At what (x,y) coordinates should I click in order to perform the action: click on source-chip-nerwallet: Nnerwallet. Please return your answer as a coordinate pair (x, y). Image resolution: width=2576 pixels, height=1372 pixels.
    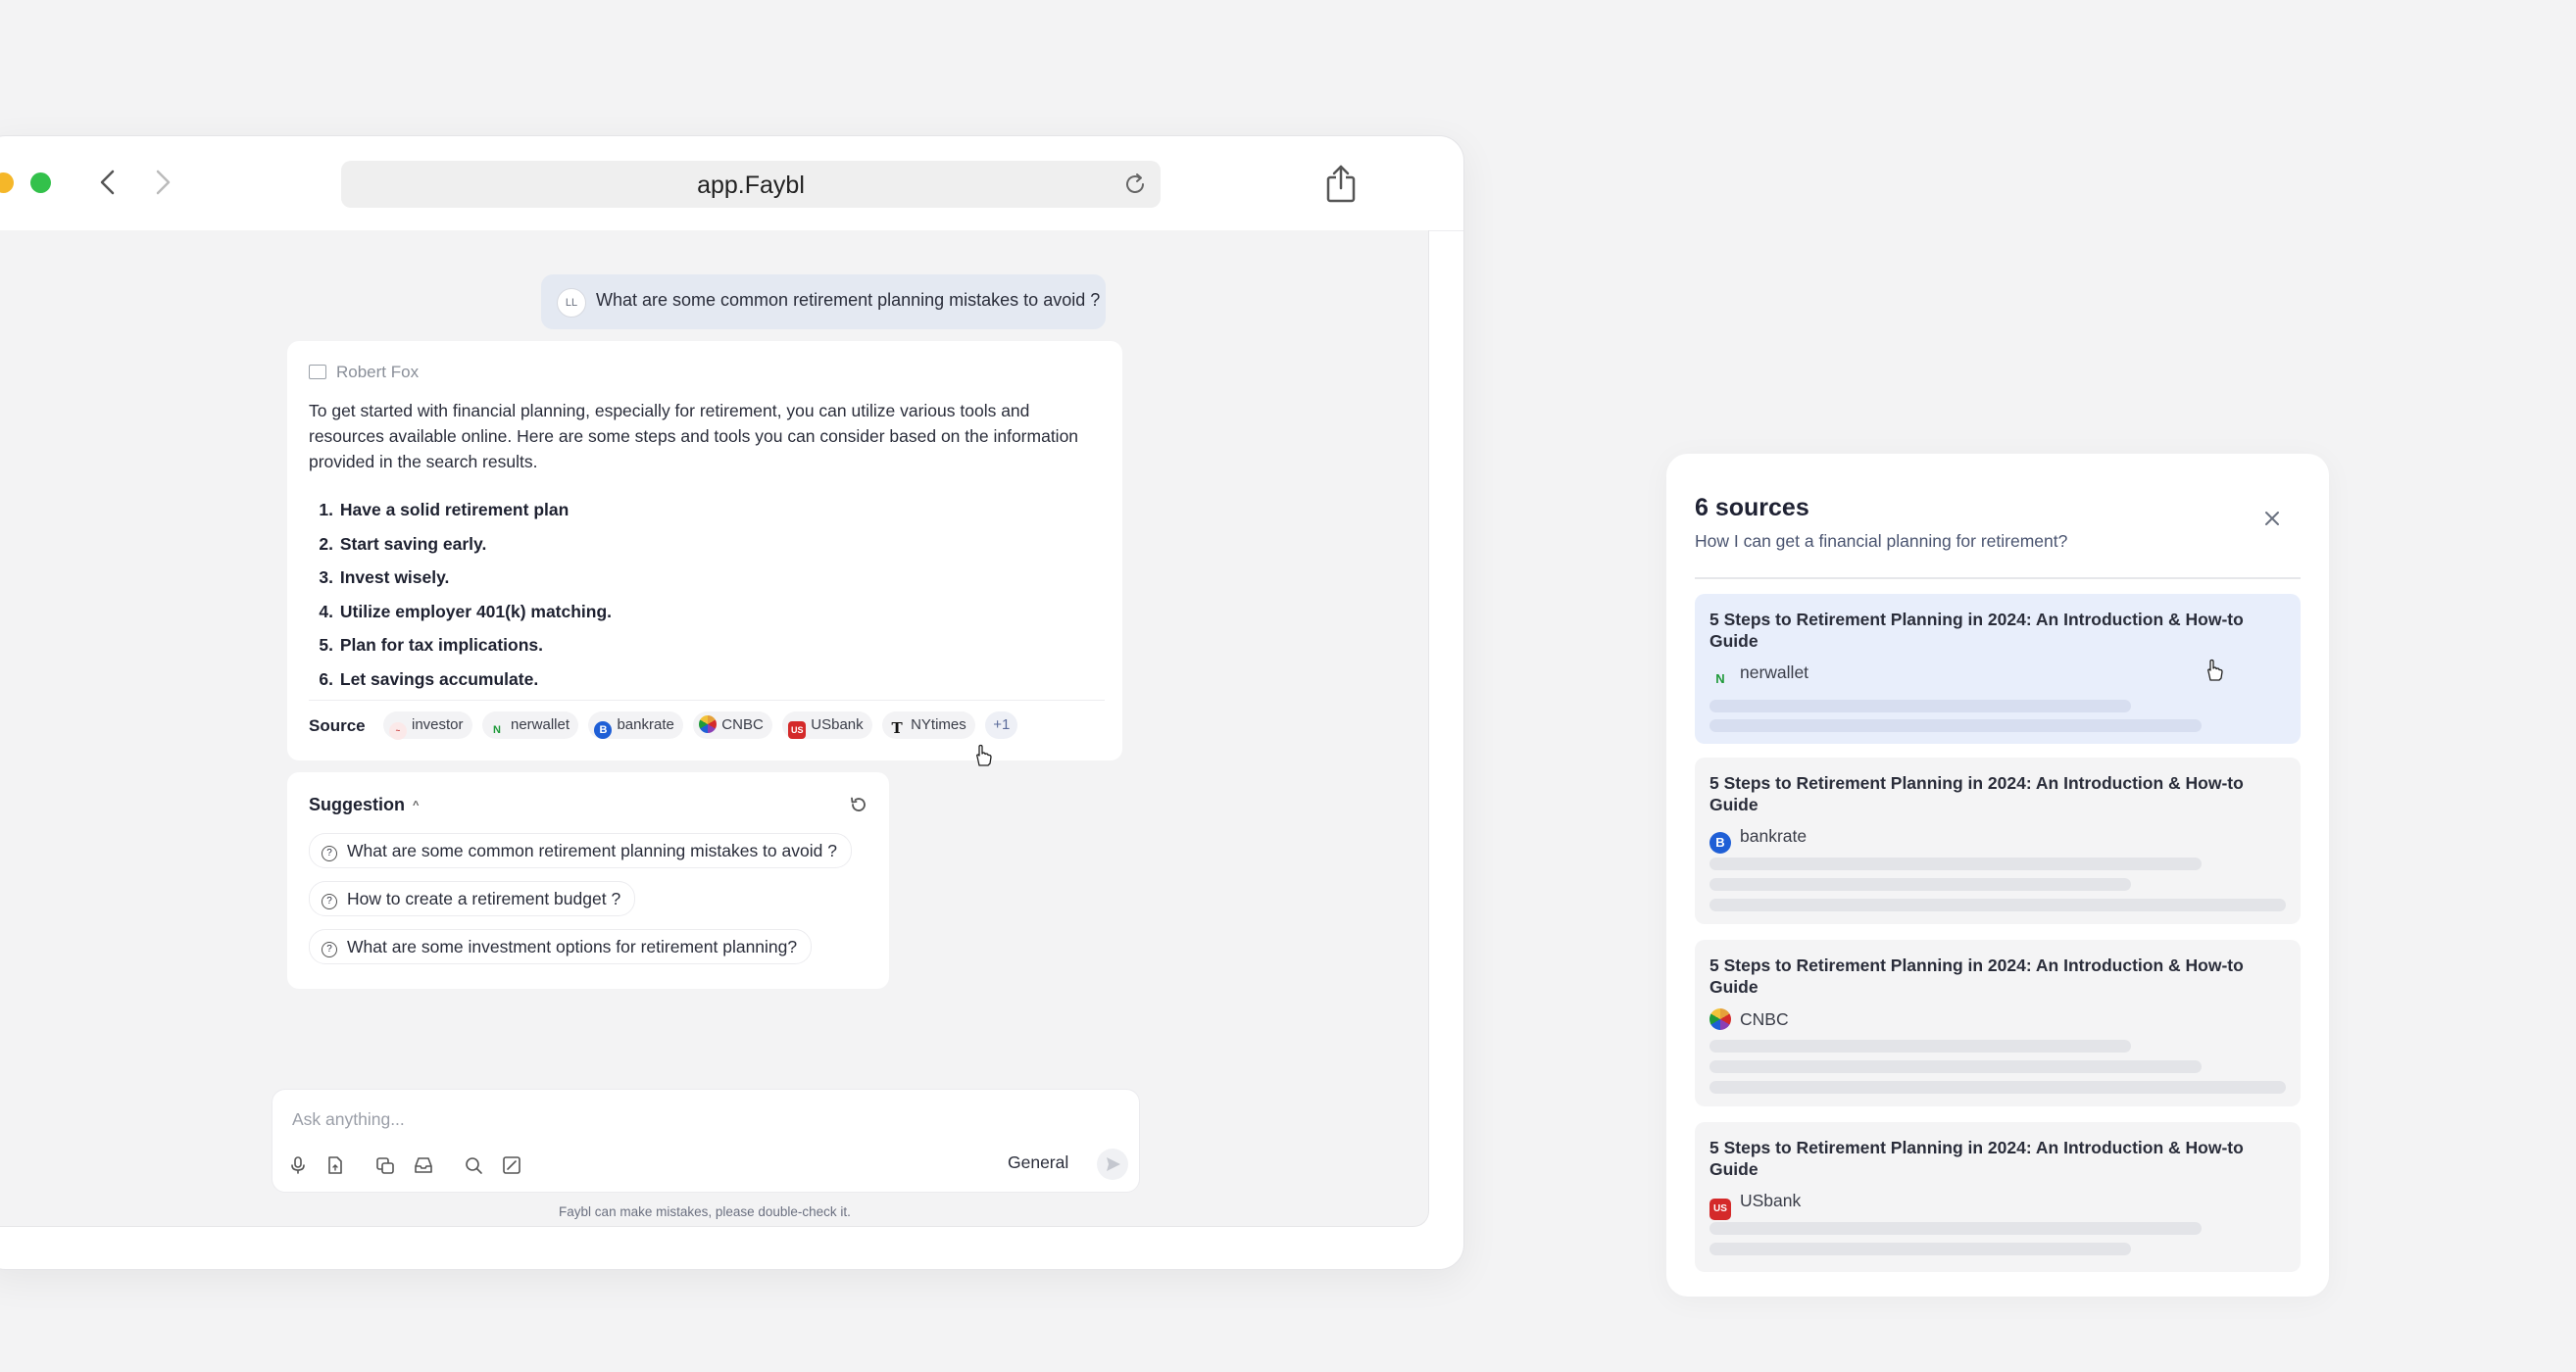
    Looking at the image, I should click on (530, 725).